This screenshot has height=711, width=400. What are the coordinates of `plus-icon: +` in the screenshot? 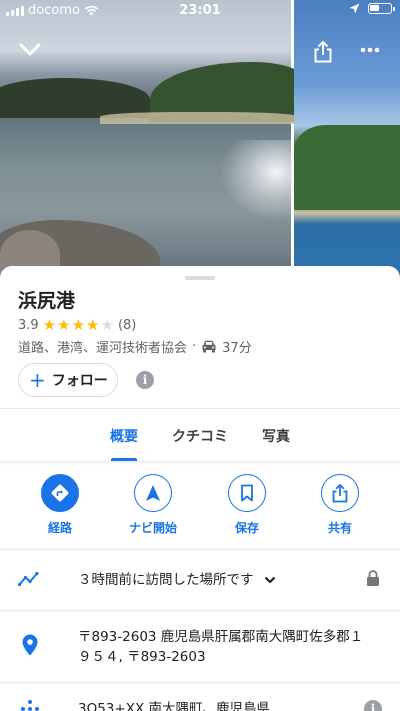 It's located at (37, 380).